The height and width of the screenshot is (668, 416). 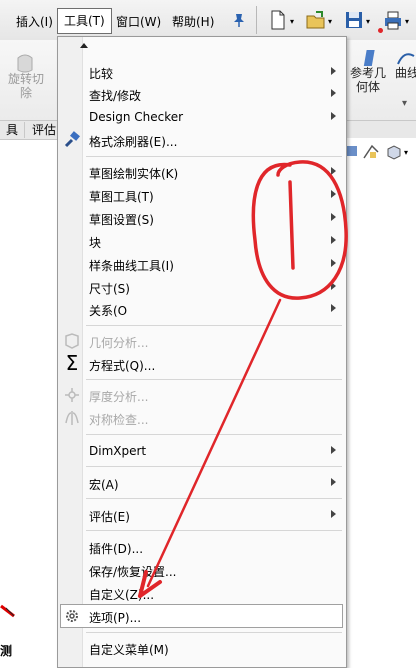 What do you see at coordinates (299, 230) in the screenshot?
I see `annotation-circle` at bounding box center [299, 230].